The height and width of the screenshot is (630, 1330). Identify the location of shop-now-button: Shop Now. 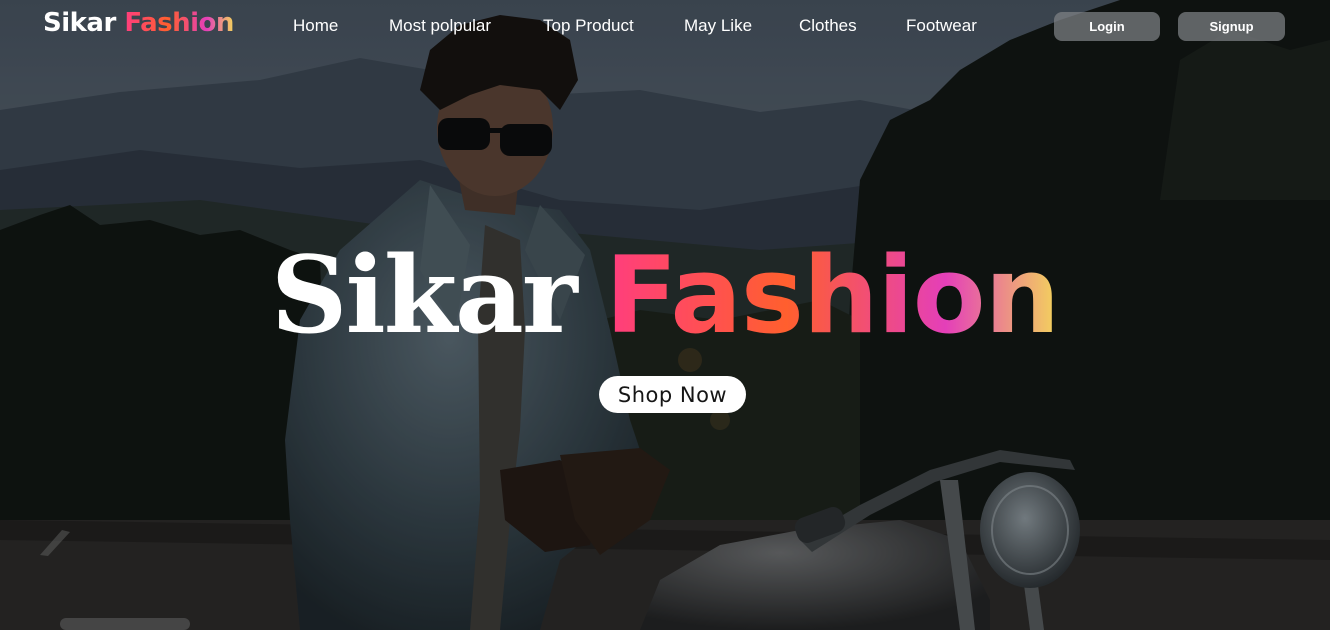
(672, 394).